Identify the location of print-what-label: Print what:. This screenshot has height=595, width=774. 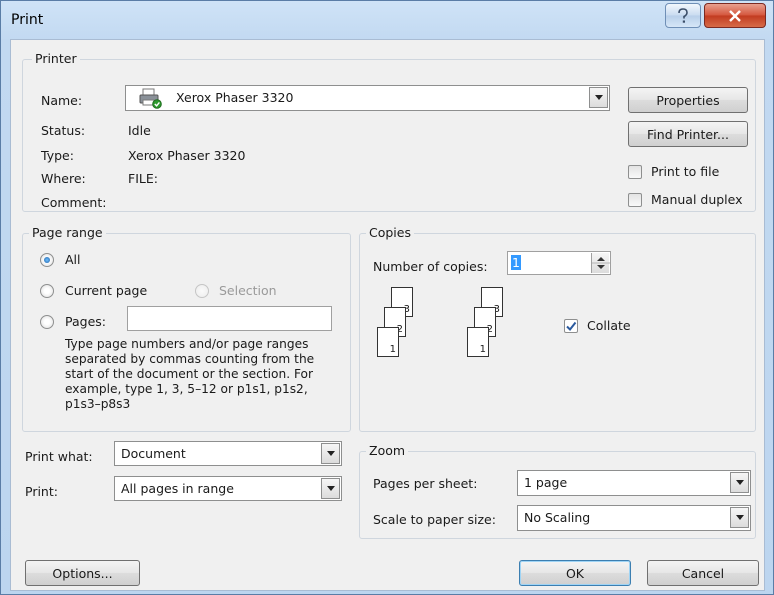
(59, 456).